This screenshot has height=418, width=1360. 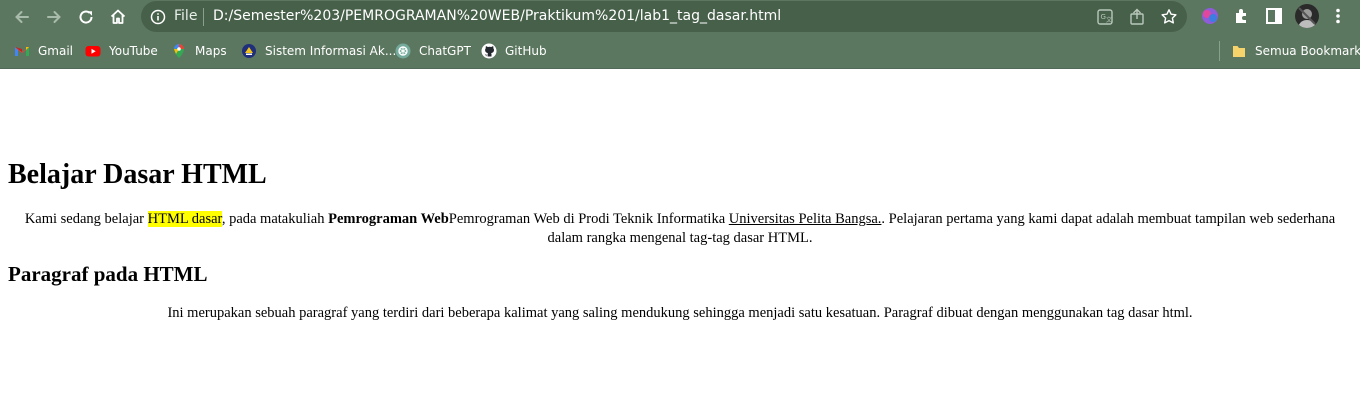 I want to click on forward-button, so click(x=54, y=17).